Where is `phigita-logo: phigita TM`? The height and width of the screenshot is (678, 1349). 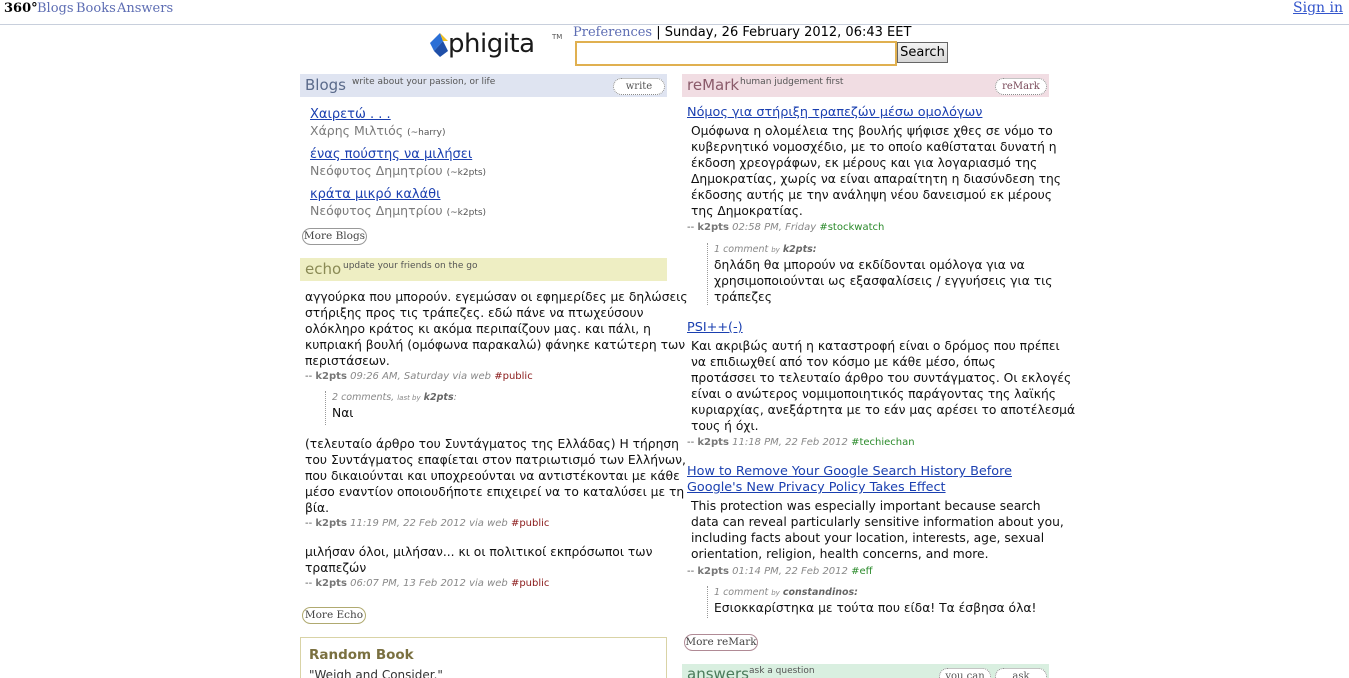 phigita-logo: phigita TM is located at coordinates (498, 47).